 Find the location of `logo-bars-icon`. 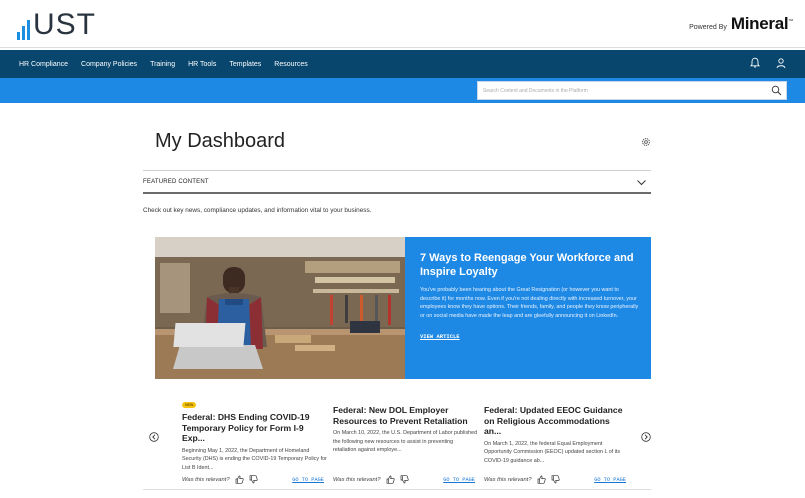

logo-bars-icon is located at coordinates (23, 28).